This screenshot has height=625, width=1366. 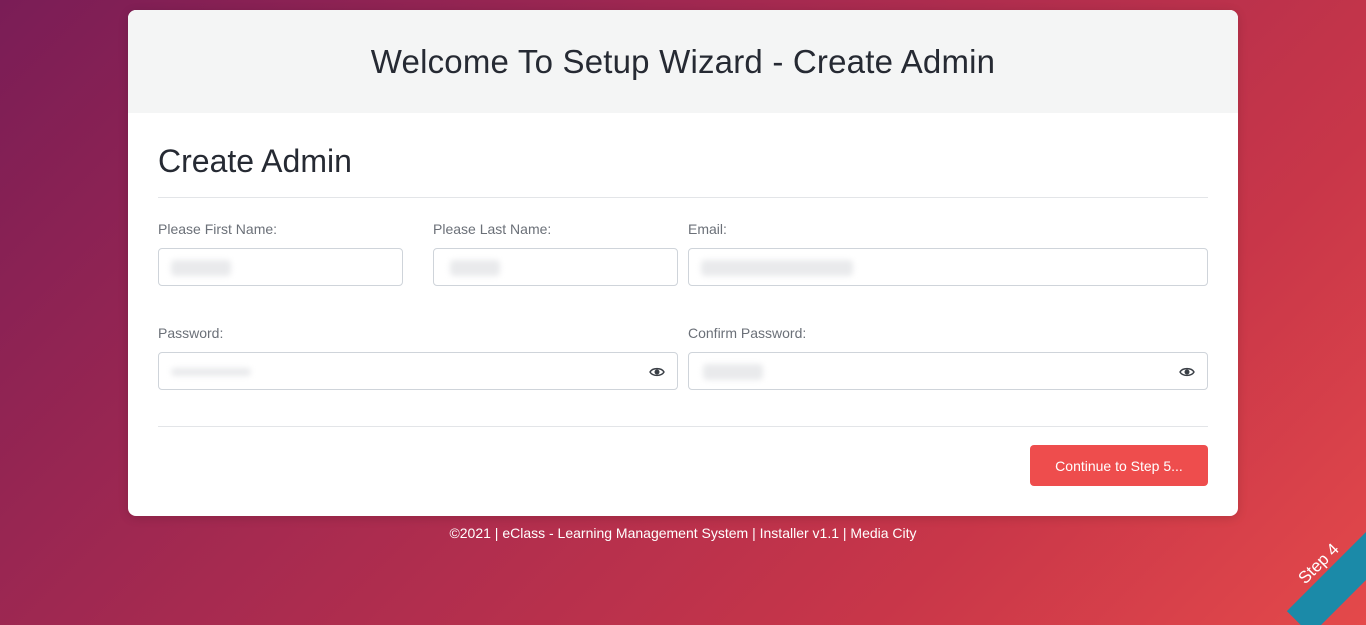 What do you see at coordinates (218, 229) in the screenshot?
I see `first-name-label: Please First Name:` at bounding box center [218, 229].